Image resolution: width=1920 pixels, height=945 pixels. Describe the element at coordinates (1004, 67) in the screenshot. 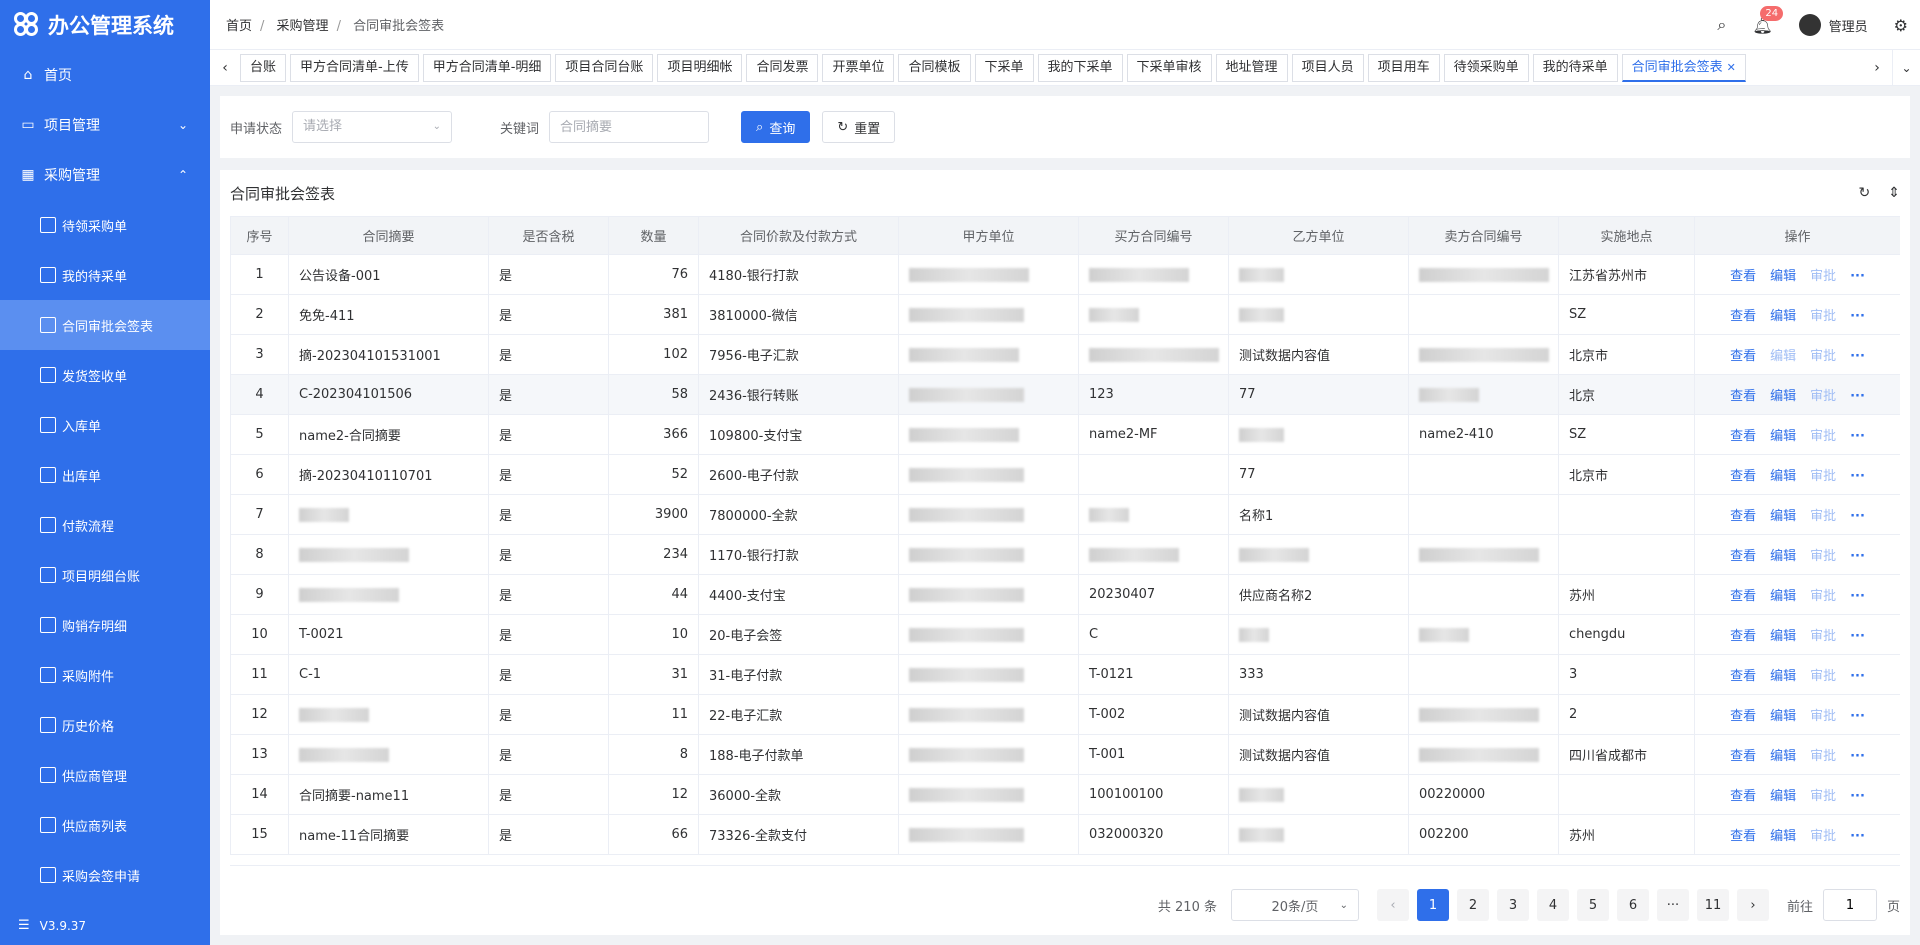

I see `tab: 下采单` at that location.